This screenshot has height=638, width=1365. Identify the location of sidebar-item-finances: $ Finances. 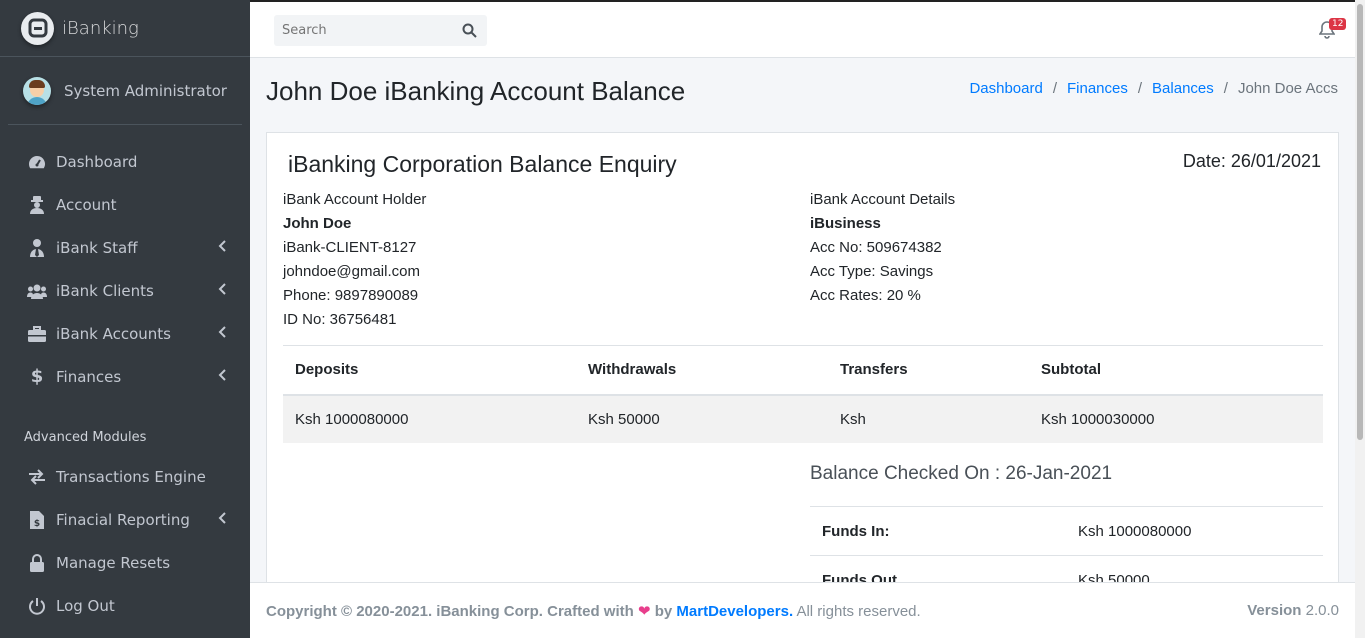
(125, 376).